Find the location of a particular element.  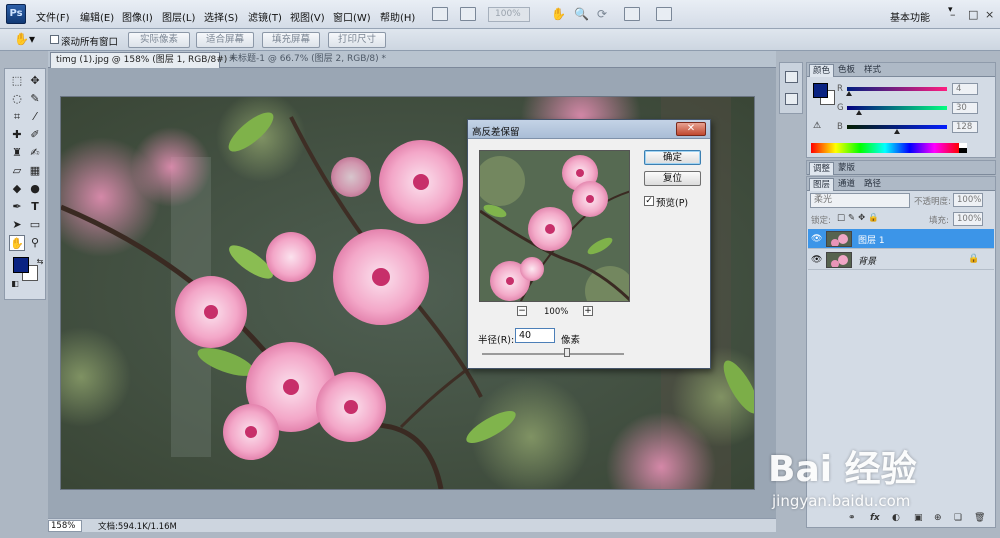

eyedropper-tool-icon: ⁄ is located at coordinates (35, 117).